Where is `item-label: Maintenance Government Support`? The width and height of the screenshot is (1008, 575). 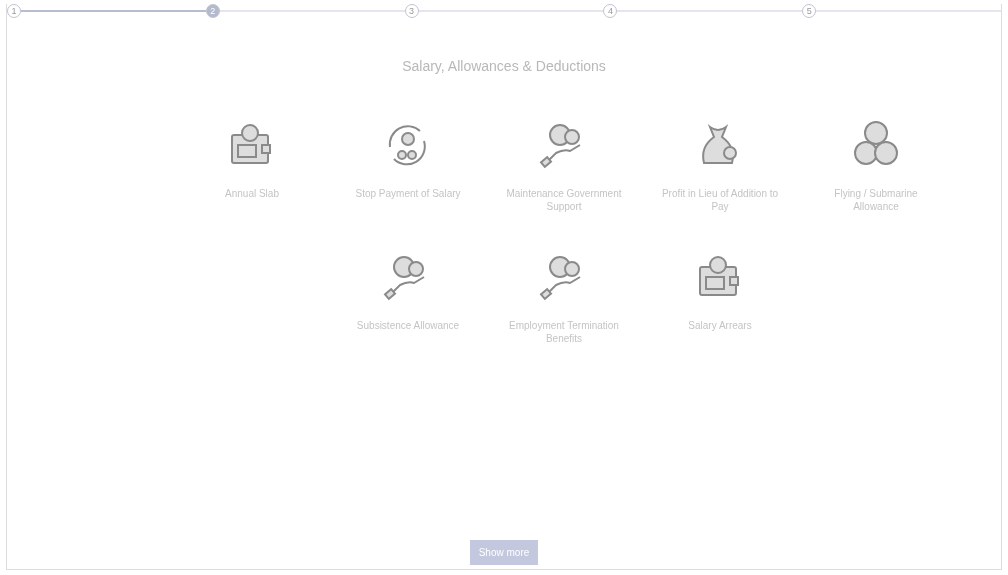 item-label: Maintenance Government Support is located at coordinates (564, 200).